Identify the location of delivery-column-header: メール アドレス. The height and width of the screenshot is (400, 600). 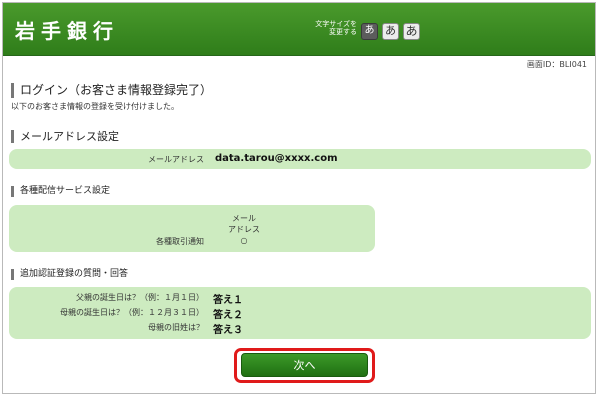
(244, 224).